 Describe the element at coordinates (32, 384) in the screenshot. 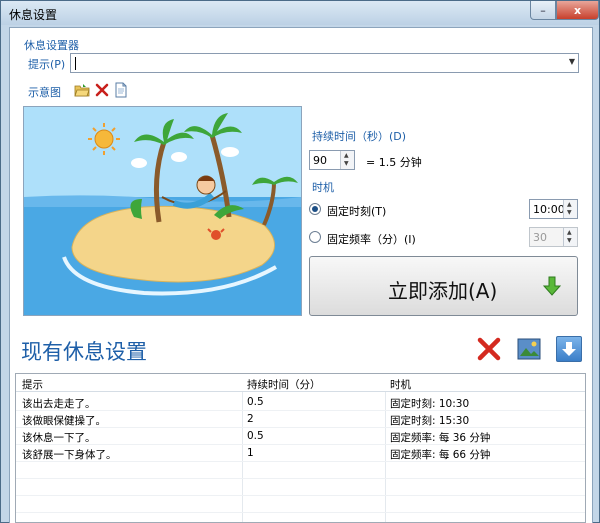

I see `column-header-hint: 提示` at that location.